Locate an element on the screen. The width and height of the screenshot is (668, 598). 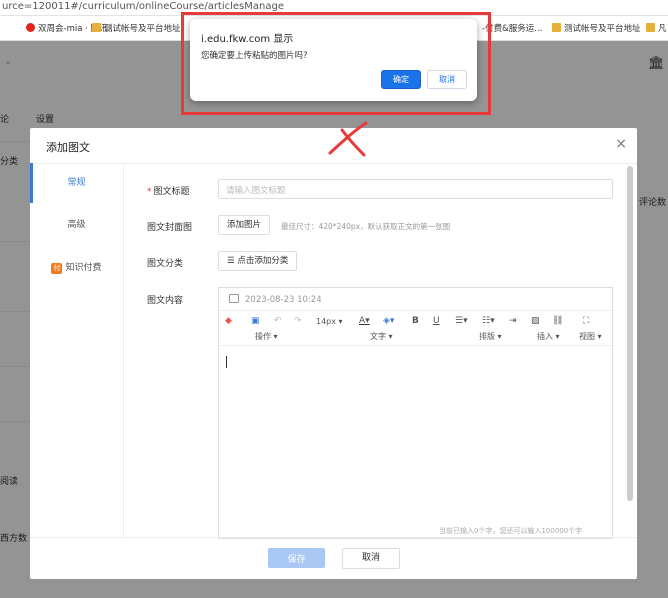
calendar-icon is located at coordinates (234, 298).